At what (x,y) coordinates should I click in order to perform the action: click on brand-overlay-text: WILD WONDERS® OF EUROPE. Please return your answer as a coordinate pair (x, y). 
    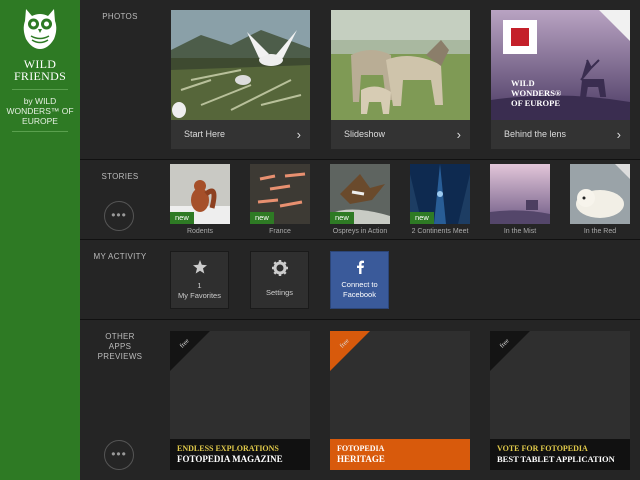
    Looking at the image, I should click on (536, 93).